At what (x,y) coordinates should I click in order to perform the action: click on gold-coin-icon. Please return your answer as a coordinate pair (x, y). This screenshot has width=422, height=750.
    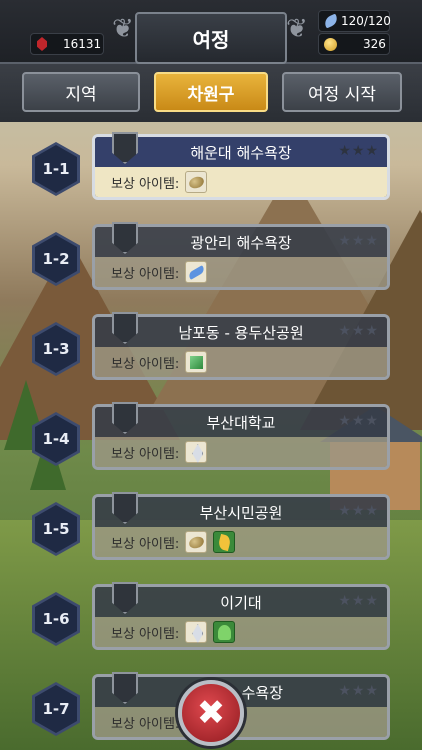
    Looking at the image, I should click on (330, 44).